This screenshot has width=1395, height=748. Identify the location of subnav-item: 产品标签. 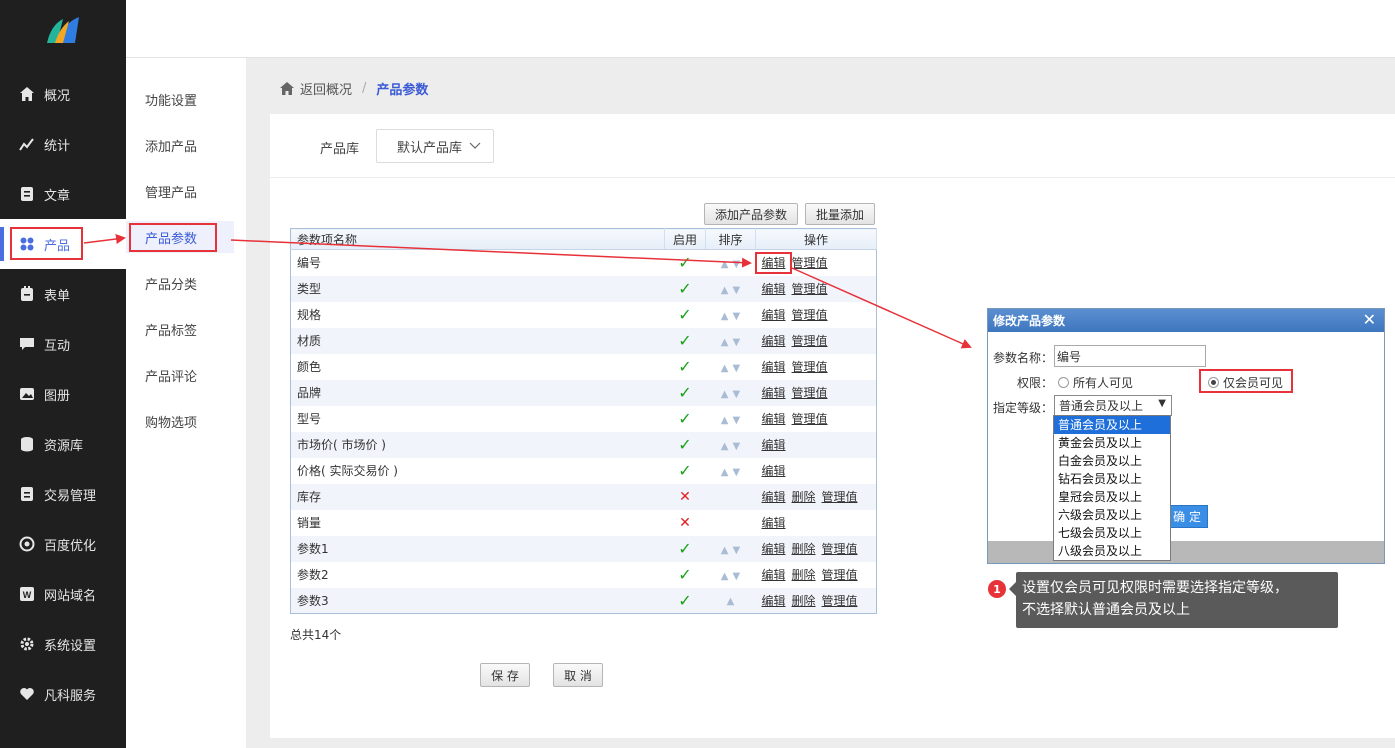
(180, 329).